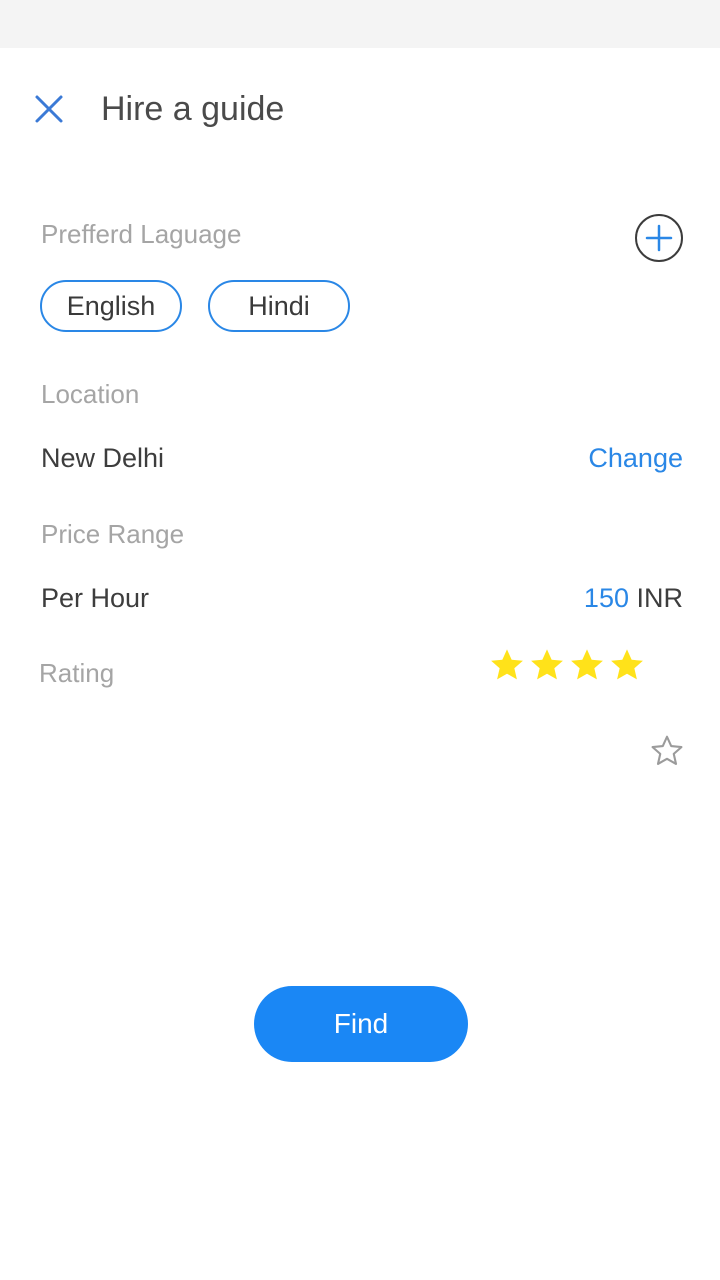  Describe the element at coordinates (279, 306) in the screenshot. I see `language-chip-hindi: Hindi` at that location.